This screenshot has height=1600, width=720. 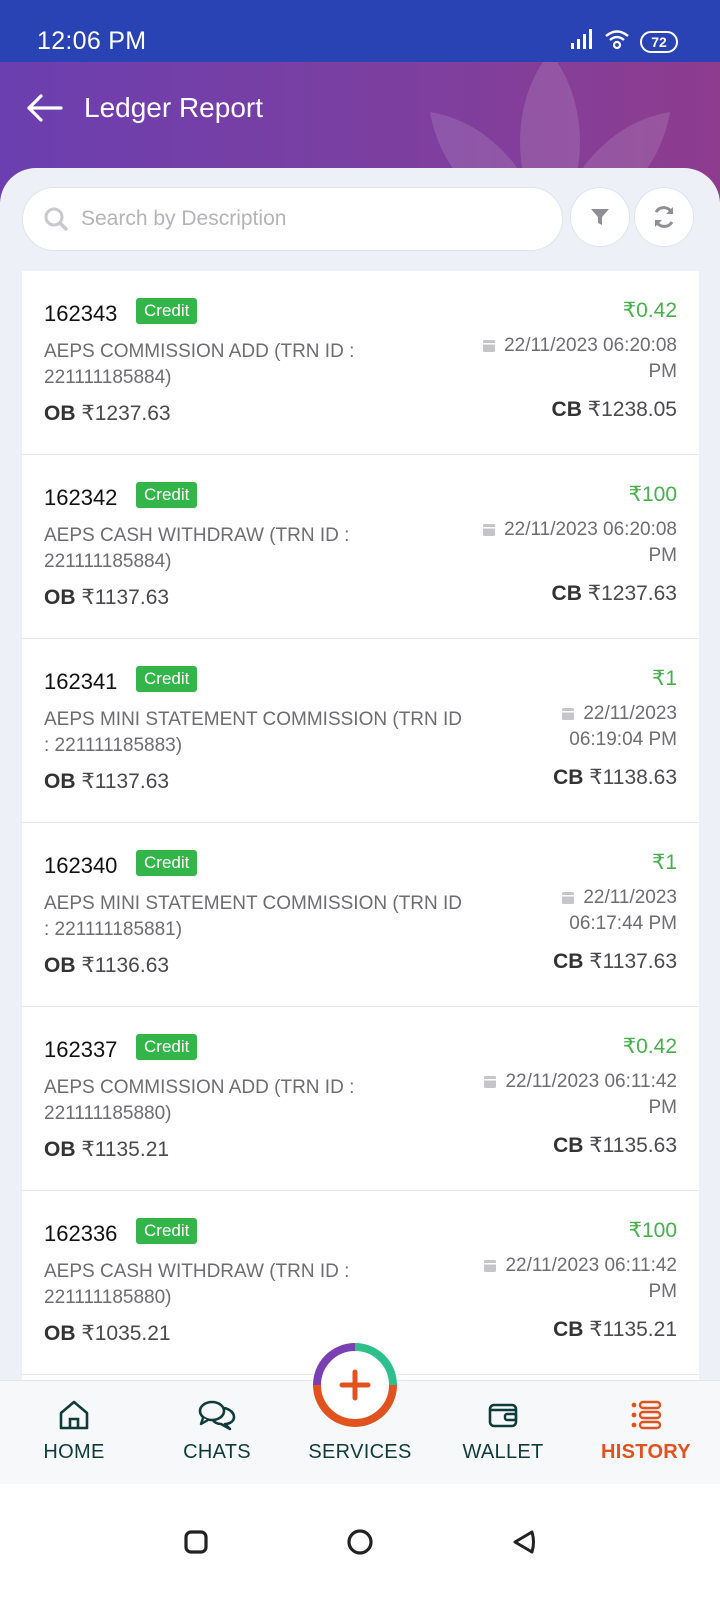 I want to click on nav-history: HISTORY, so click(x=646, y=1433).